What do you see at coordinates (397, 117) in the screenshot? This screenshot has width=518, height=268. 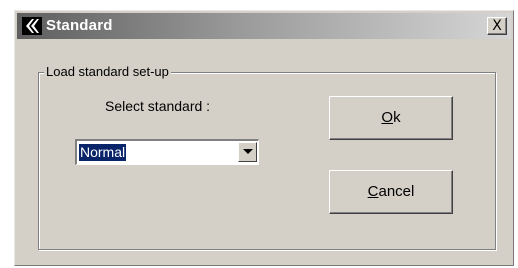 I see `ok-label-rest: k` at bounding box center [397, 117].